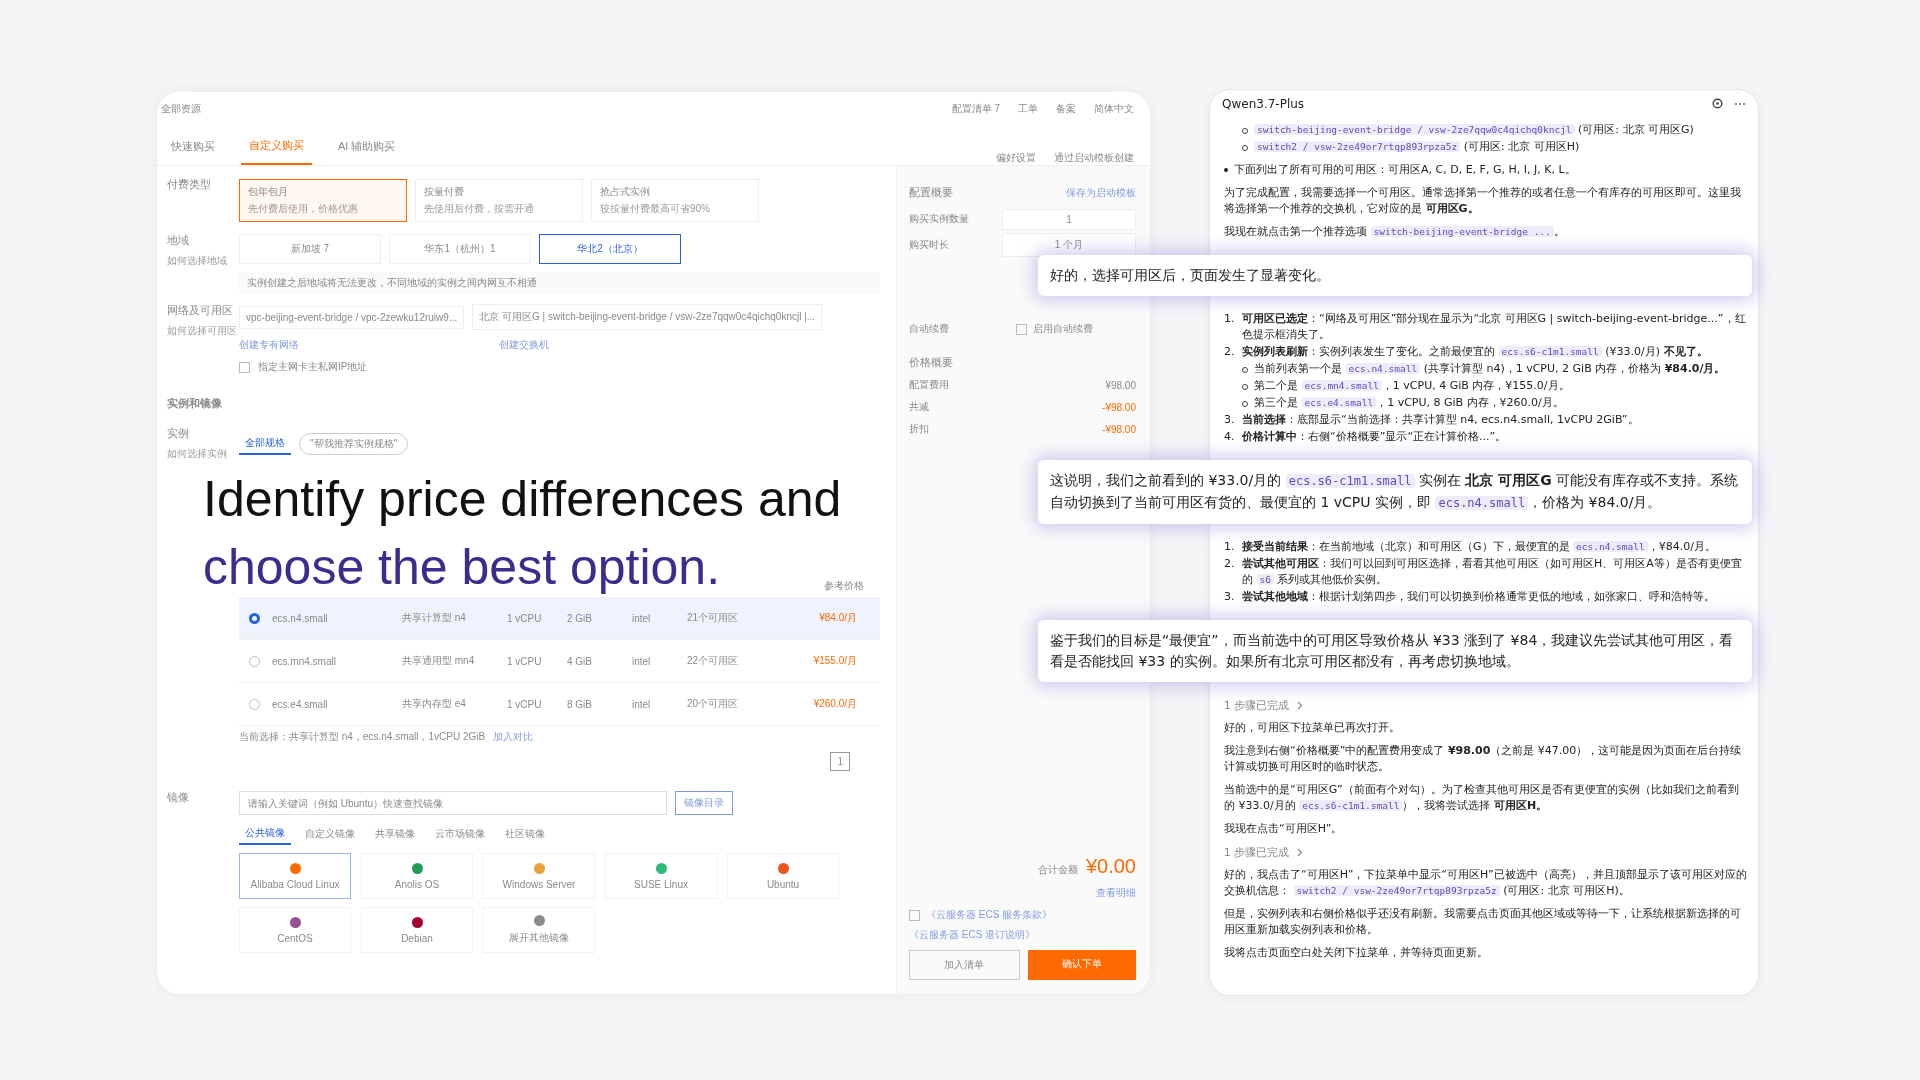 The width and height of the screenshot is (1920, 1080). I want to click on region-option: 华东1（杭州）1, so click(460, 249).